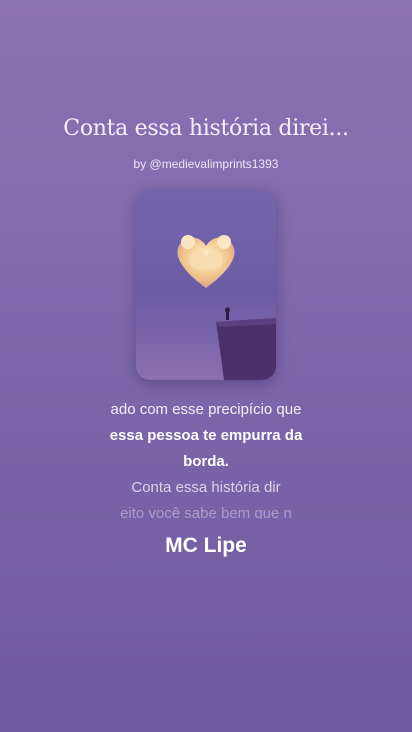  I want to click on lyric-line-past: ado com esse precipício que, so click(206, 409).